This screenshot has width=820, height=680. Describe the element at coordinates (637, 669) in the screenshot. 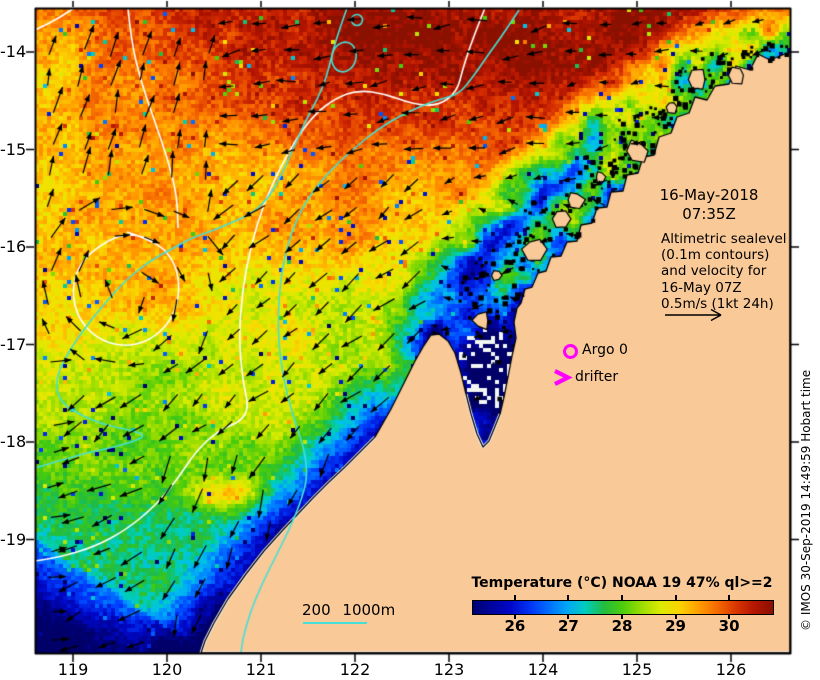

I see `x-tick-label: 125` at that location.